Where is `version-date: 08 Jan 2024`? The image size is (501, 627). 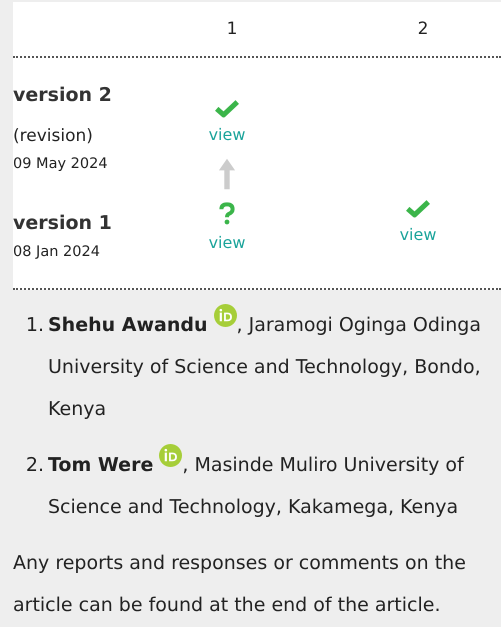 version-date: 08 Jan 2024 is located at coordinates (56, 252).